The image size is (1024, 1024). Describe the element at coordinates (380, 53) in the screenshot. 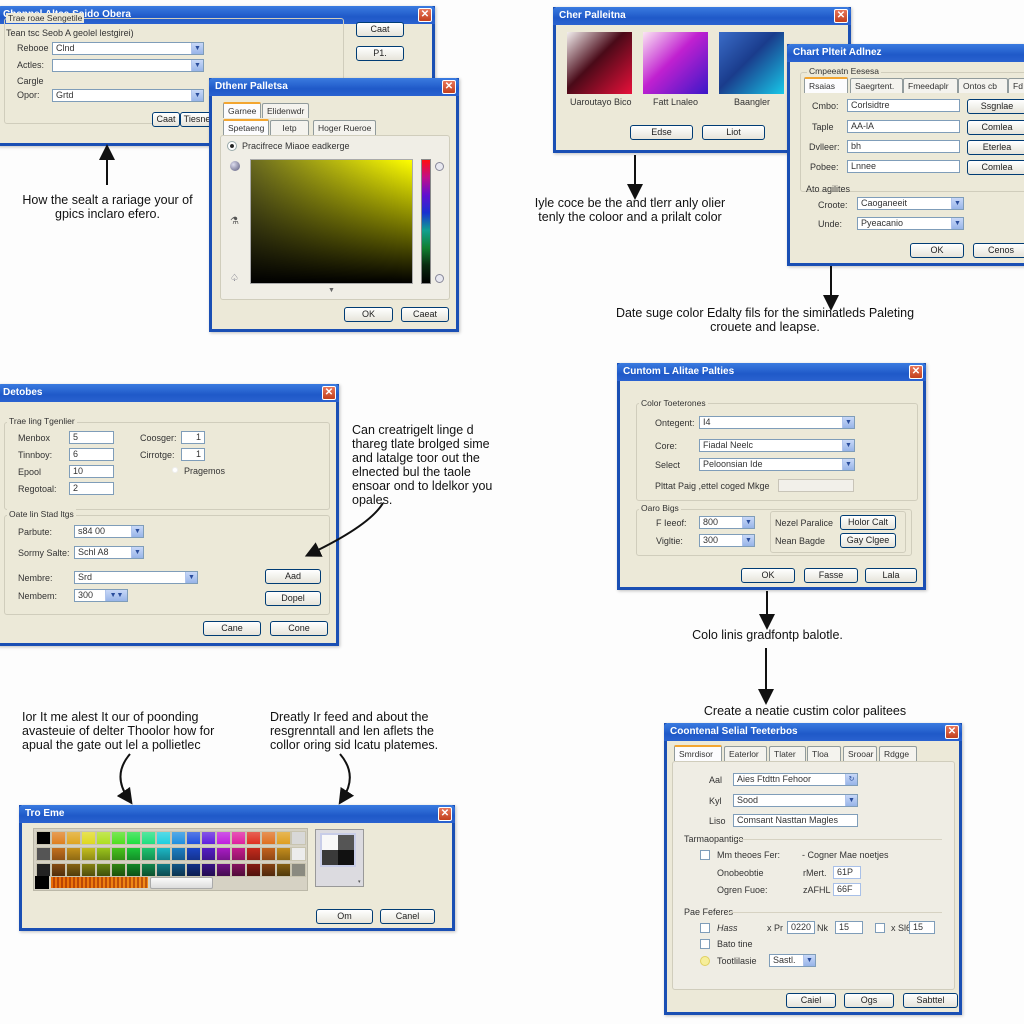

I see `side-button: P1.` at that location.